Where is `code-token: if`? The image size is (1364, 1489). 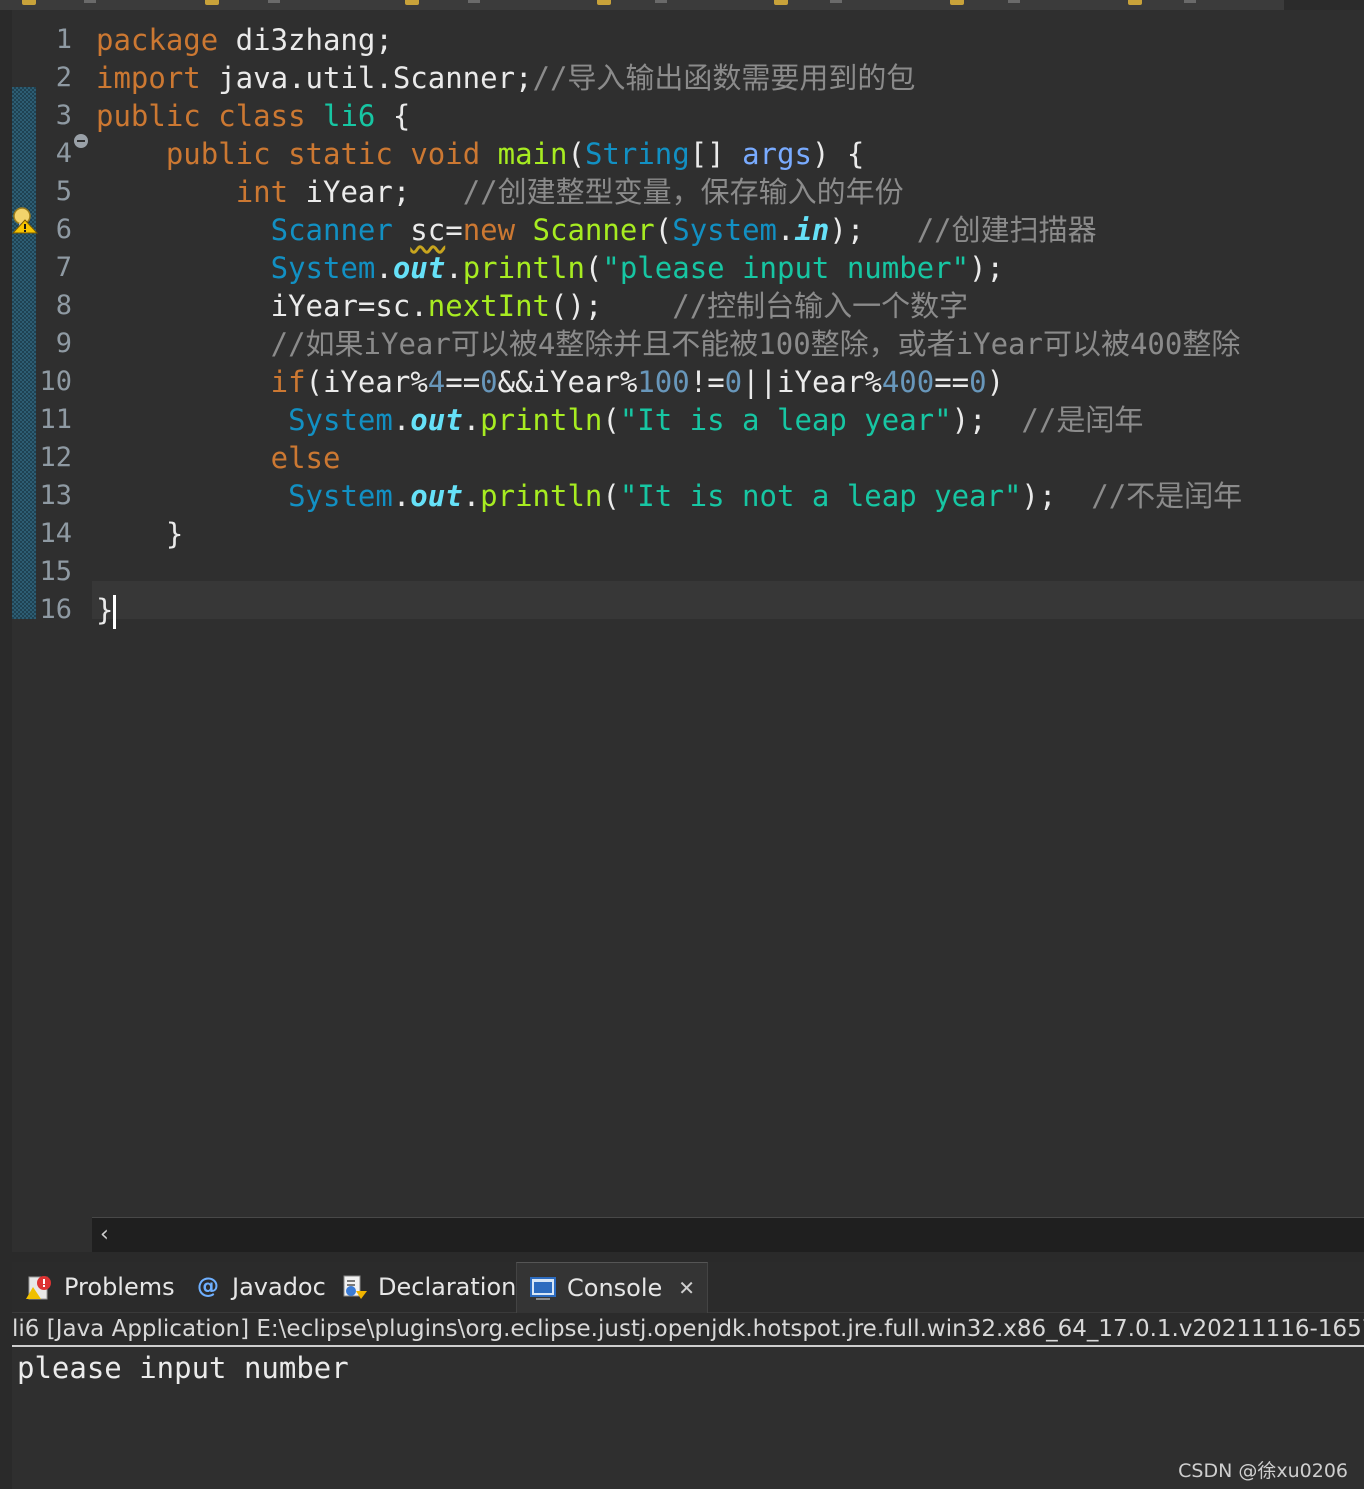 code-token: if is located at coordinates (288, 382).